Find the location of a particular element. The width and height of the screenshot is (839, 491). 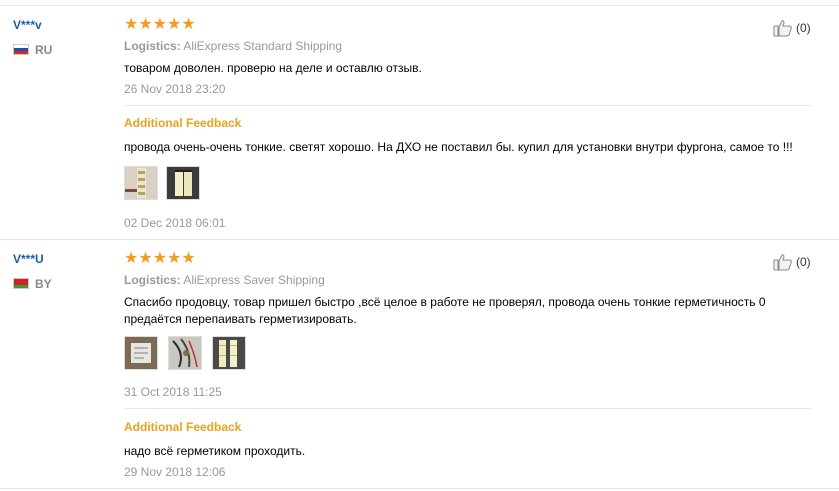

logistics-value: AliExpress Standard Shipping is located at coordinates (263, 46).